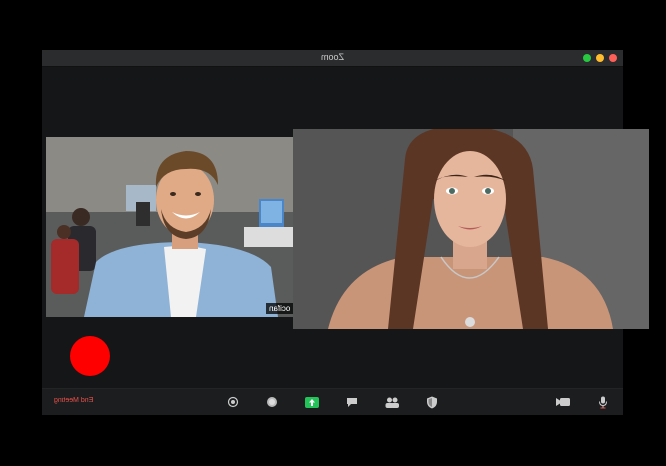  I want to click on mic-icon, so click(603, 402).